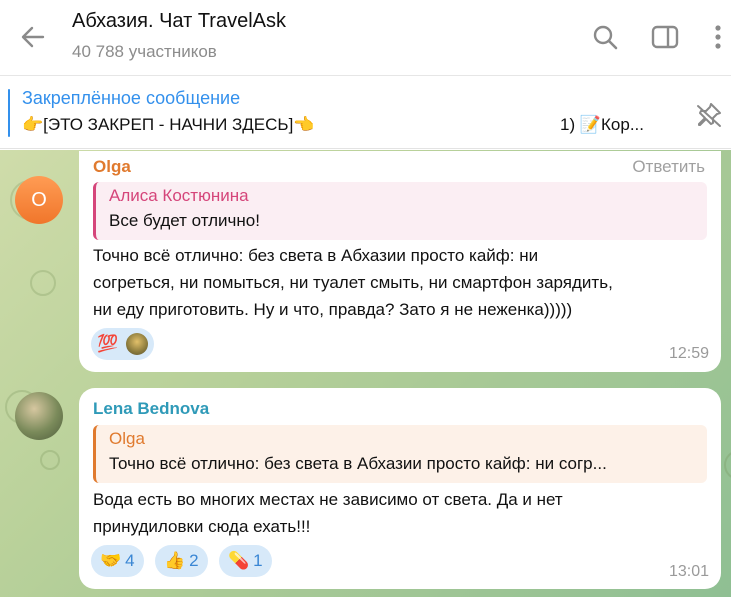 This screenshot has height=597, width=731. Describe the element at coordinates (709, 115) in the screenshot. I see `unpin-icon` at that location.